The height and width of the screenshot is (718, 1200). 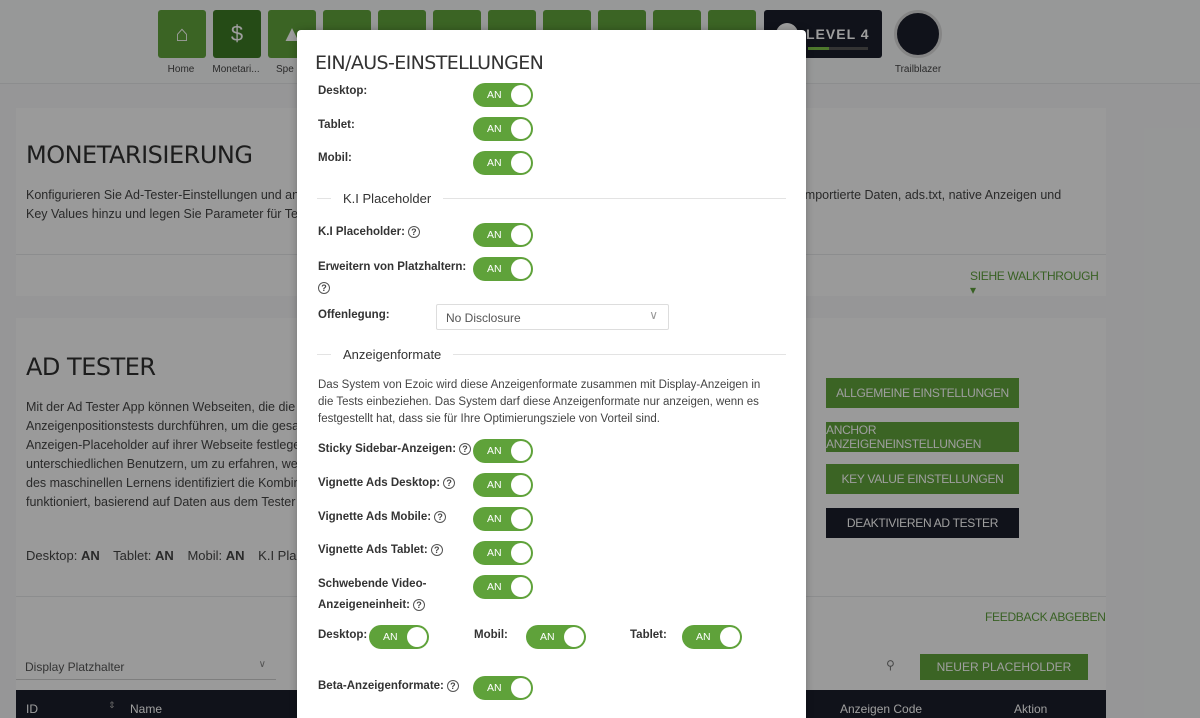 What do you see at coordinates (503, 688) in the screenshot?
I see `beta-formats-toggle: AN` at bounding box center [503, 688].